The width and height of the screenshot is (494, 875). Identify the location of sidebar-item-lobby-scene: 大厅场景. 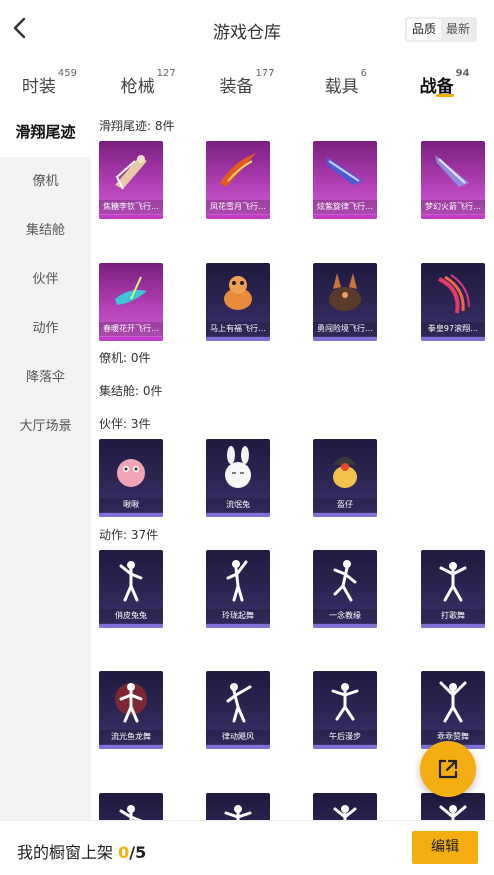
(45, 426).